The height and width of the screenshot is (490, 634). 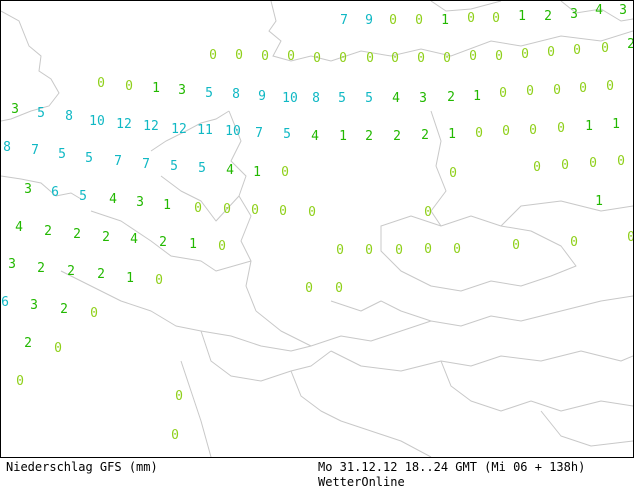 I want to click on brand-label: WetterOnline, so click(x=361, y=482).